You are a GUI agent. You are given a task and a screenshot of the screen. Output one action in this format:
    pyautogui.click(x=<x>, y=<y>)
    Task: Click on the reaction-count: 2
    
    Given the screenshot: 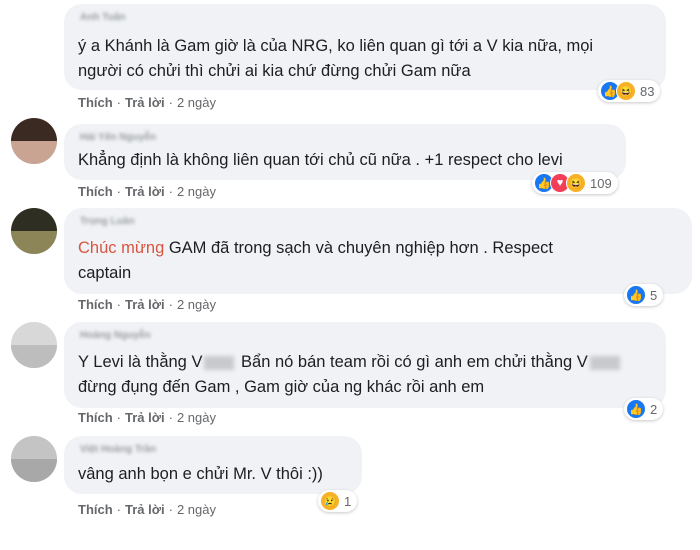 What is the action you would take?
    pyautogui.click(x=654, y=409)
    